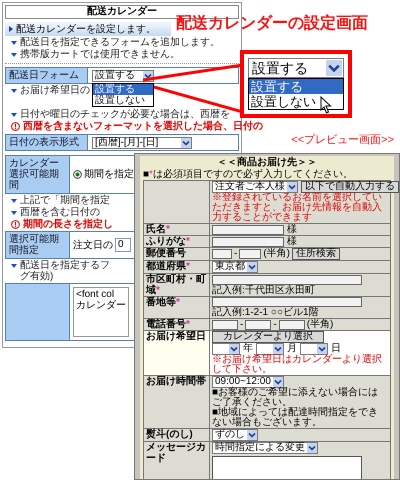 This screenshot has height=480, width=400. What do you see at coordinates (101, 312) in the screenshot?
I see `message-textarea: <font col カレンダー` at bounding box center [101, 312].